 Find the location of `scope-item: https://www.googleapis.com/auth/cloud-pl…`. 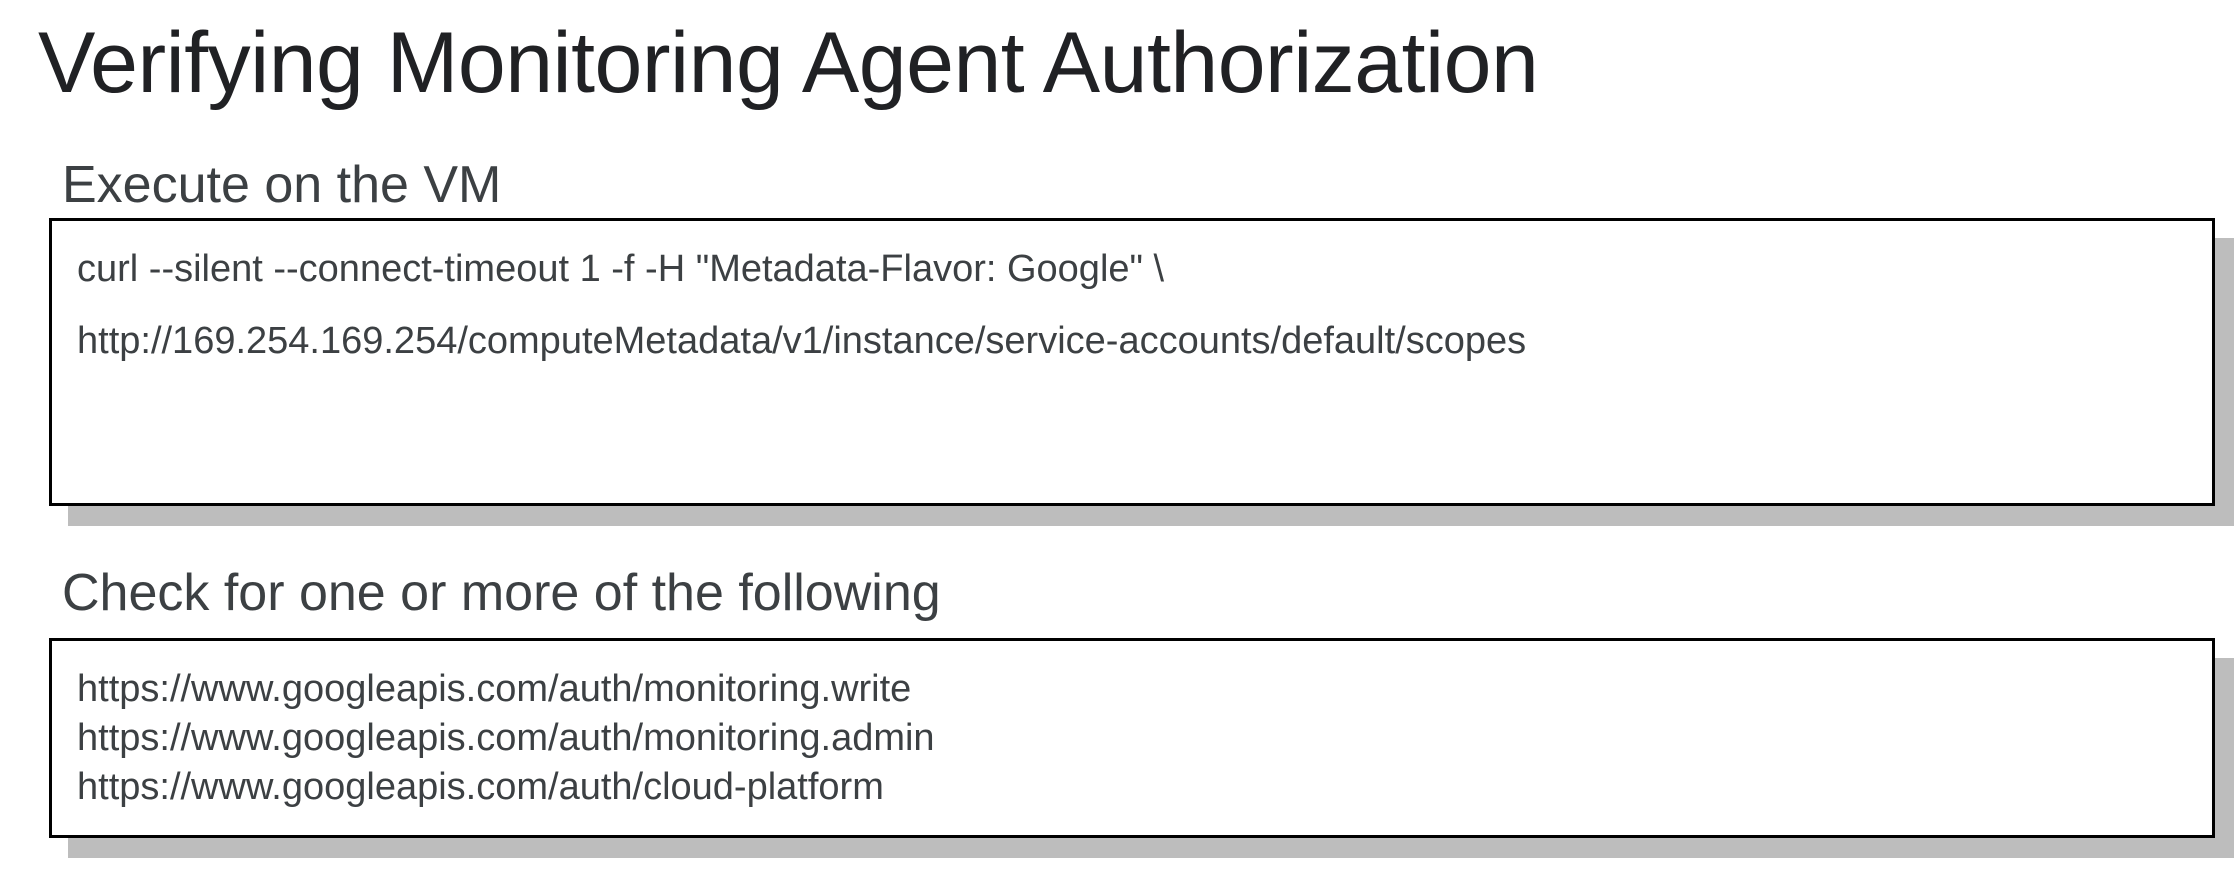

scope-item: https://www.googleapis.com/auth/cloud-pl… is located at coordinates (506, 787).